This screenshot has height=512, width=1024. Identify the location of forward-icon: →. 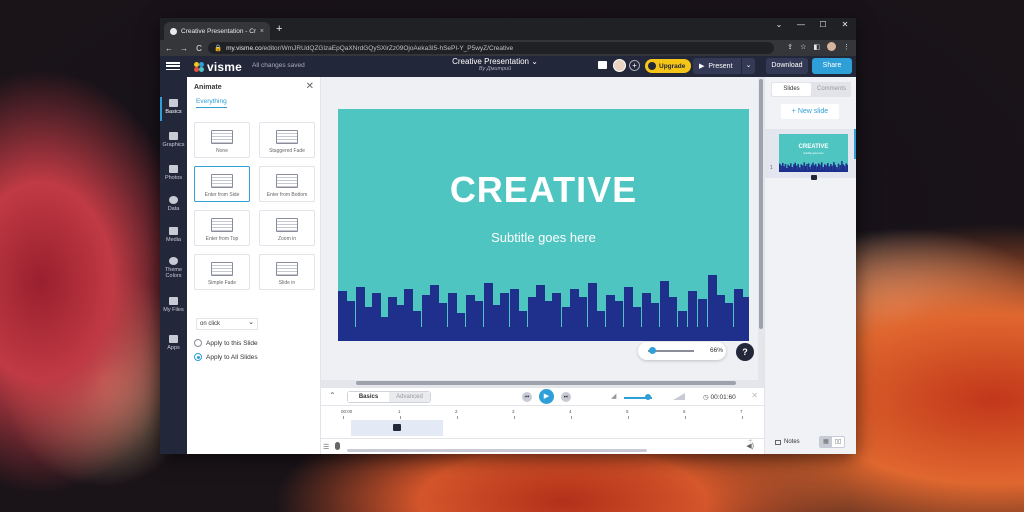
(184, 48).